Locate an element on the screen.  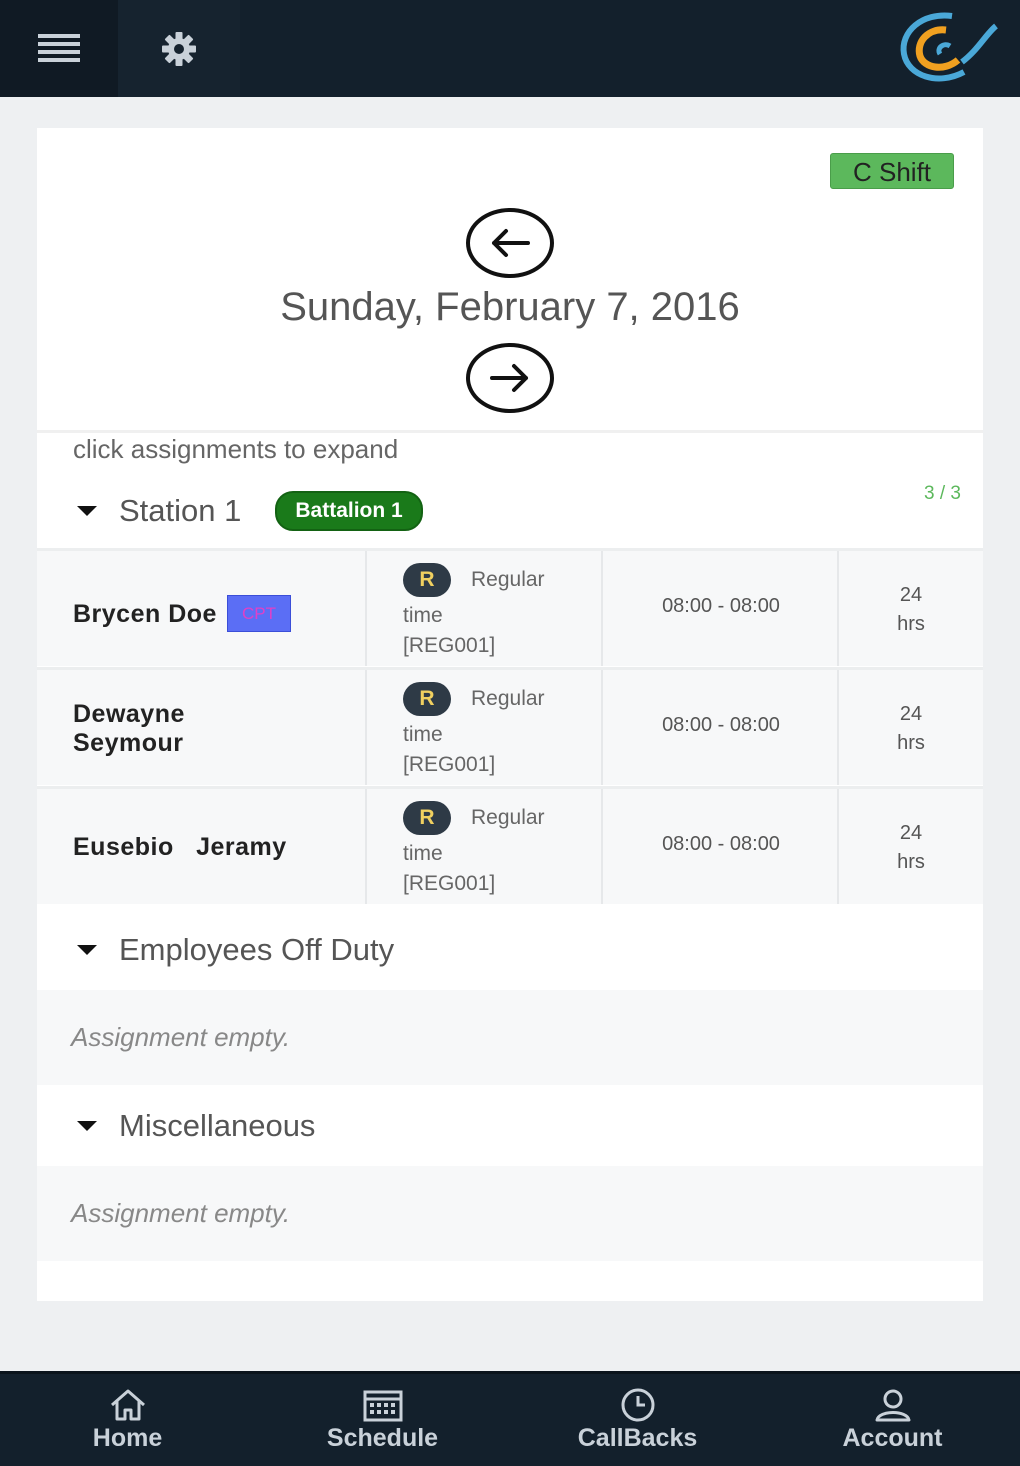
date-title: Sunday, February 7, 2016 is located at coordinates (510, 307).